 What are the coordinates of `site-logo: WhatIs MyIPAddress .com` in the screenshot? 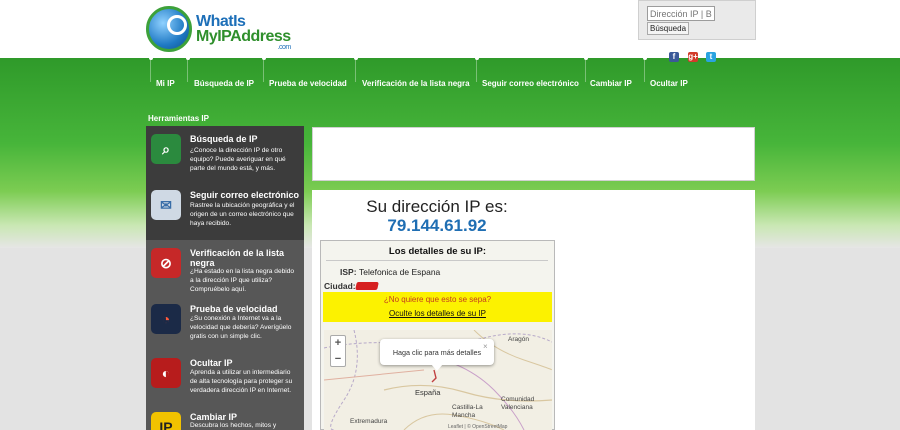 It's located at (218, 30).